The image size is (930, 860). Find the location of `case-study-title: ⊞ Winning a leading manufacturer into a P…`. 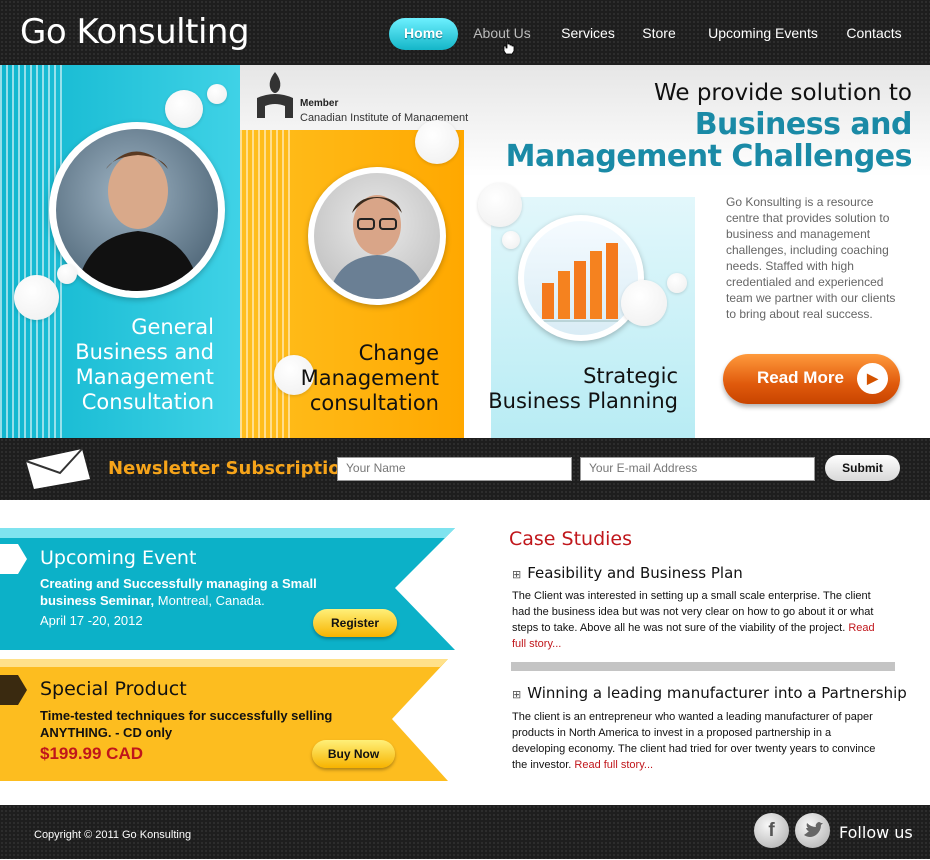

case-study-title: ⊞ Winning a leading manufacturer into a P… is located at coordinates (709, 693).